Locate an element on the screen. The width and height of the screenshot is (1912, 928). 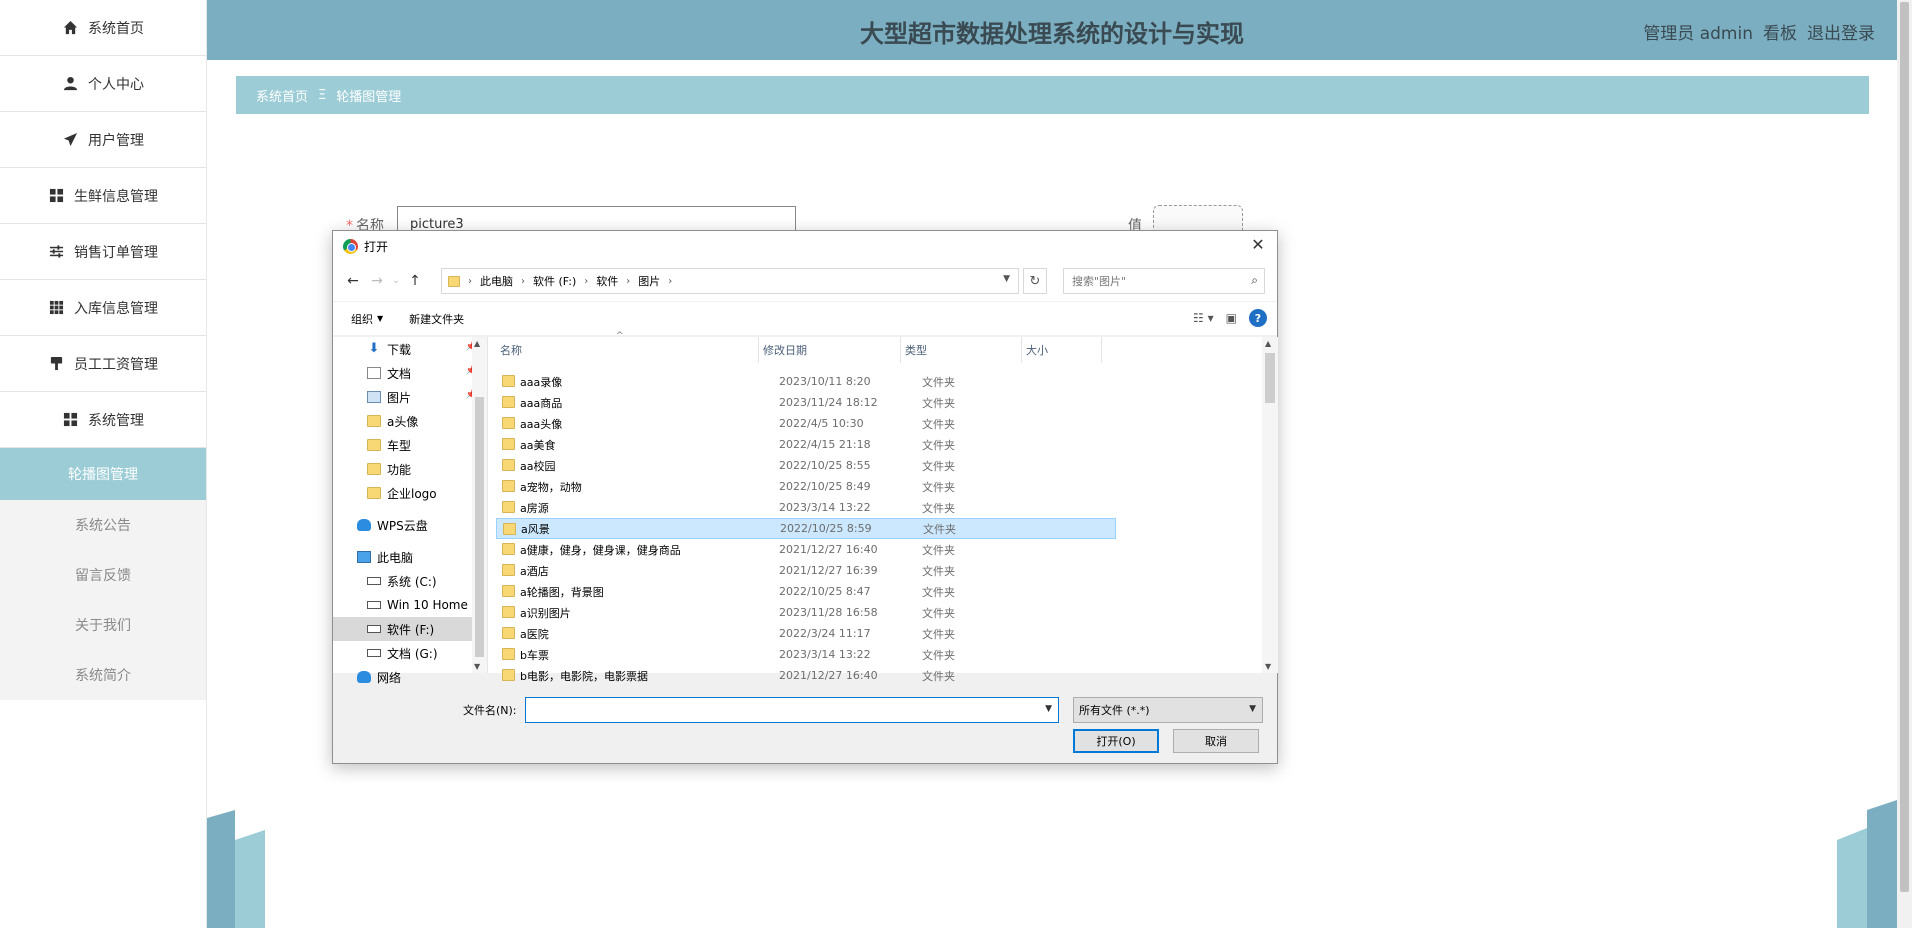
file-row: a风景 2022/10/25 8:59 文件夹 is located at coordinates (806, 528).